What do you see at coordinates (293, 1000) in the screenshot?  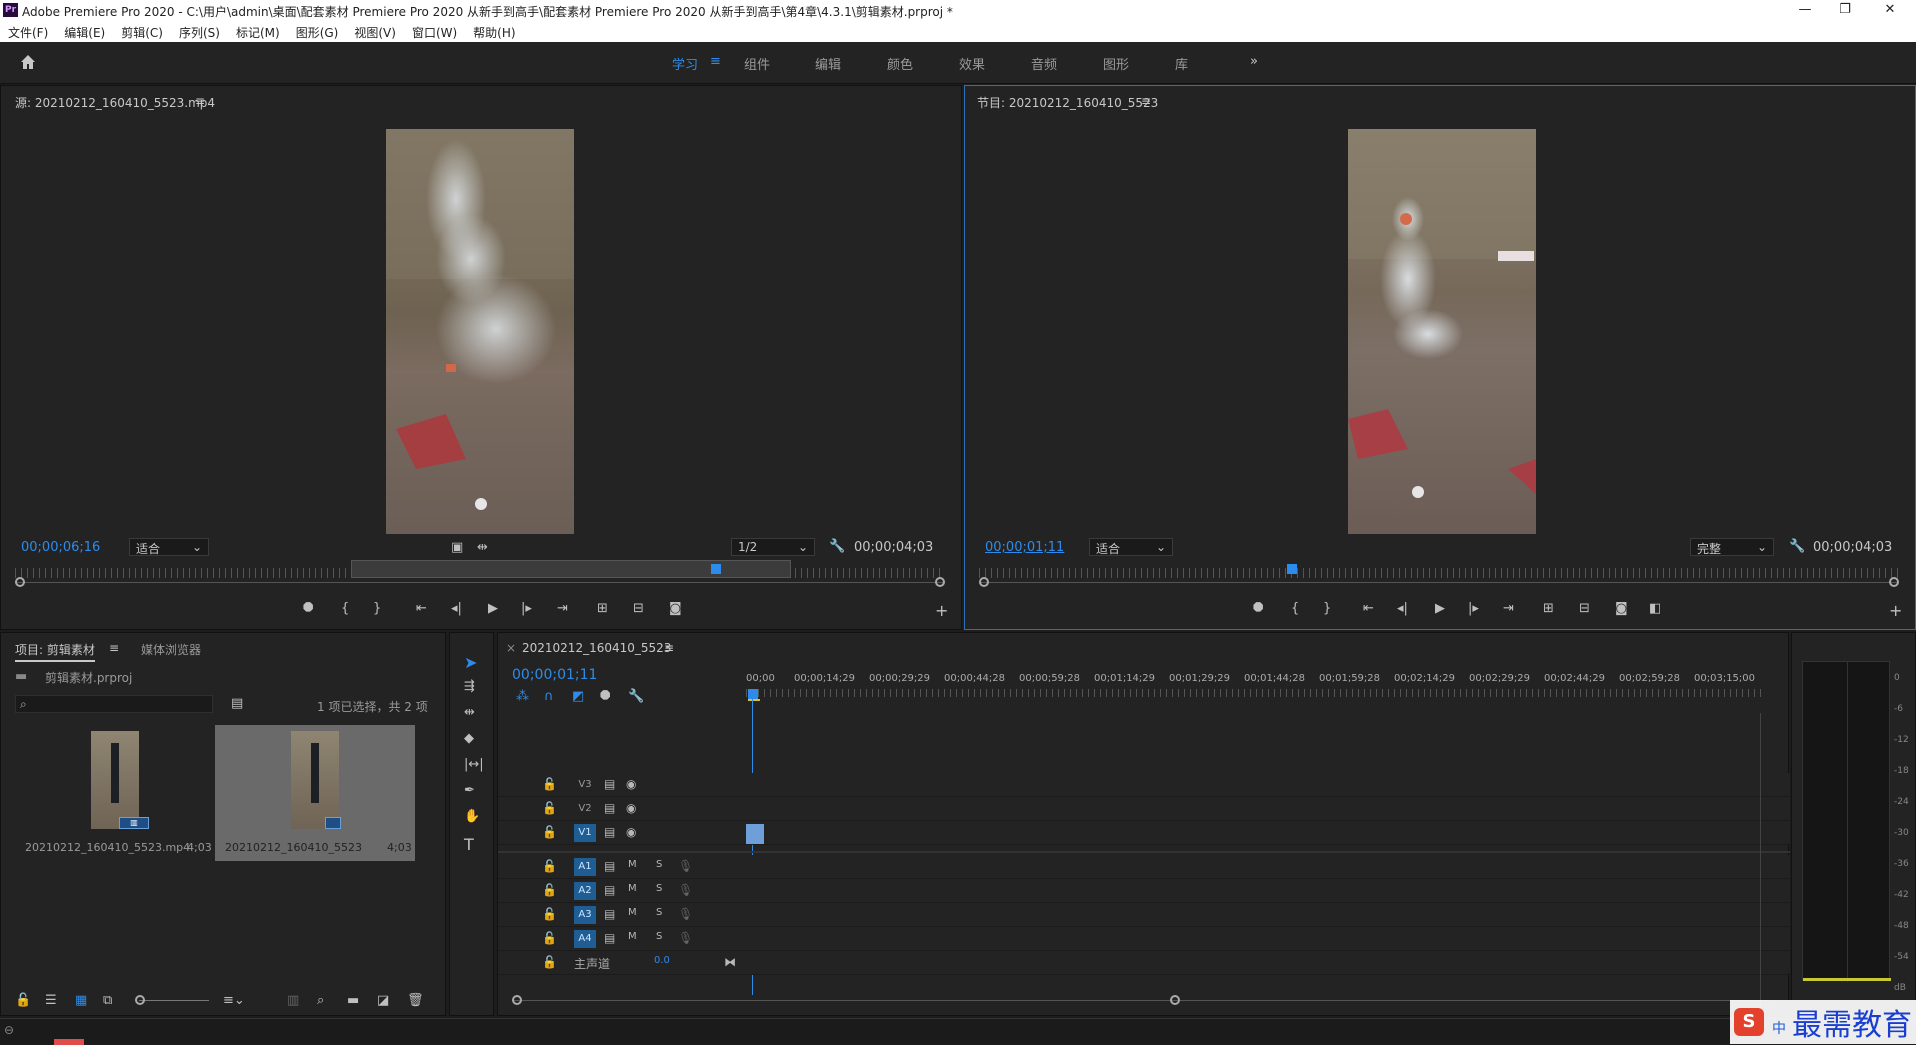 I see `automate-to-sequence-icon: ▥` at bounding box center [293, 1000].